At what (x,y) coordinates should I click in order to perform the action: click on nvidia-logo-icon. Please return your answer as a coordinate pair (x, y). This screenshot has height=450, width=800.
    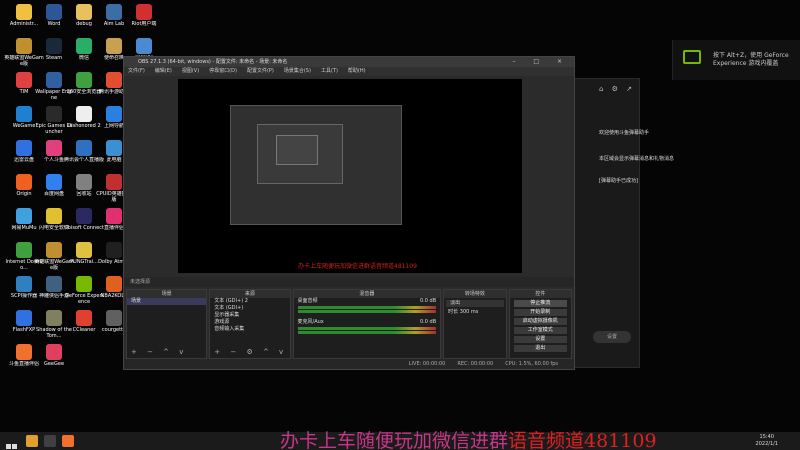
    Looking at the image, I should click on (692, 57).